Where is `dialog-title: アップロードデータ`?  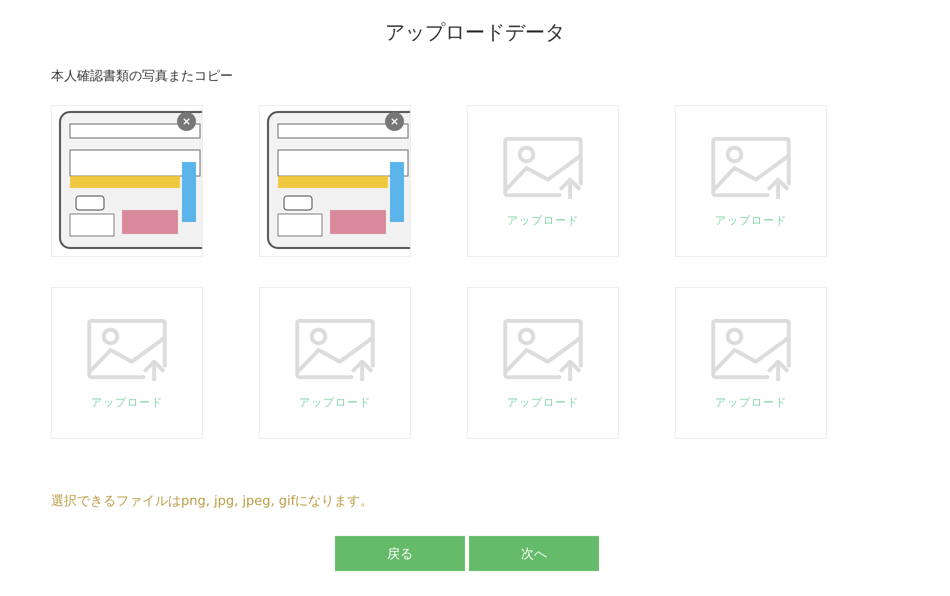
dialog-title: アップロードデータ is located at coordinates (475, 32).